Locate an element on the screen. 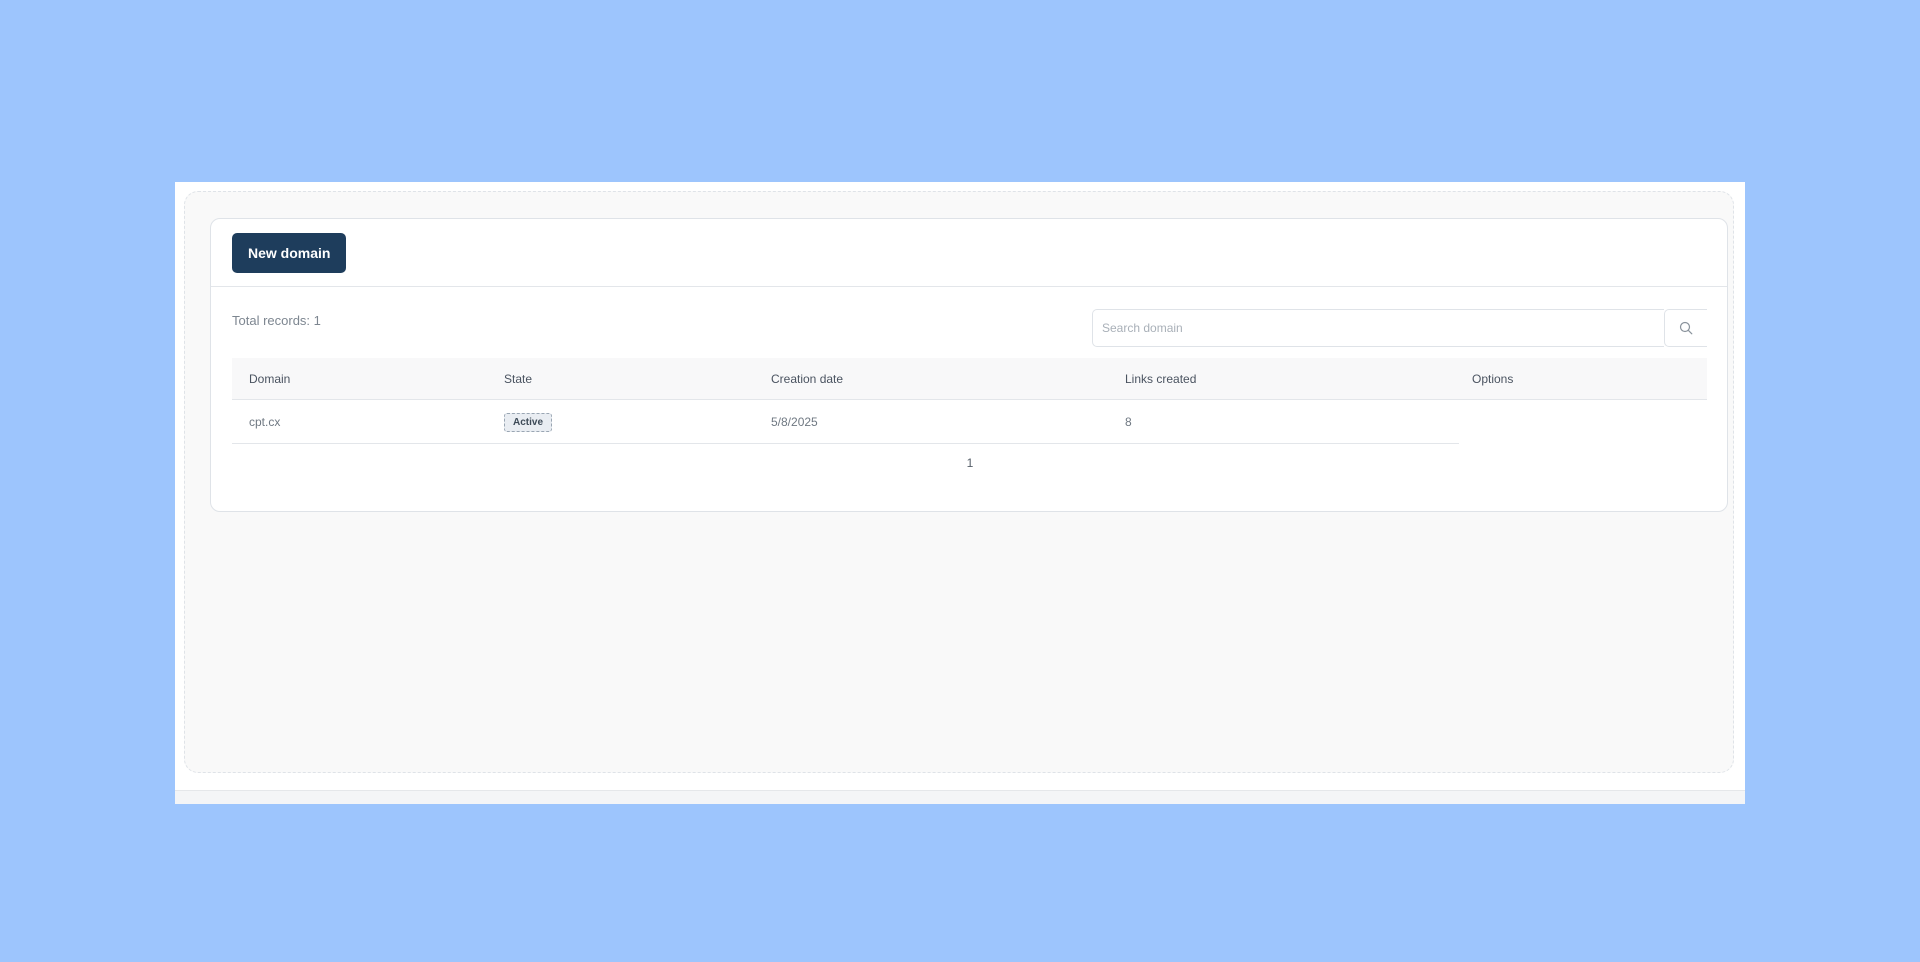 The width and height of the screenshot is (1920, 962). header-domain: Domain is located at coordinates (269, 379).